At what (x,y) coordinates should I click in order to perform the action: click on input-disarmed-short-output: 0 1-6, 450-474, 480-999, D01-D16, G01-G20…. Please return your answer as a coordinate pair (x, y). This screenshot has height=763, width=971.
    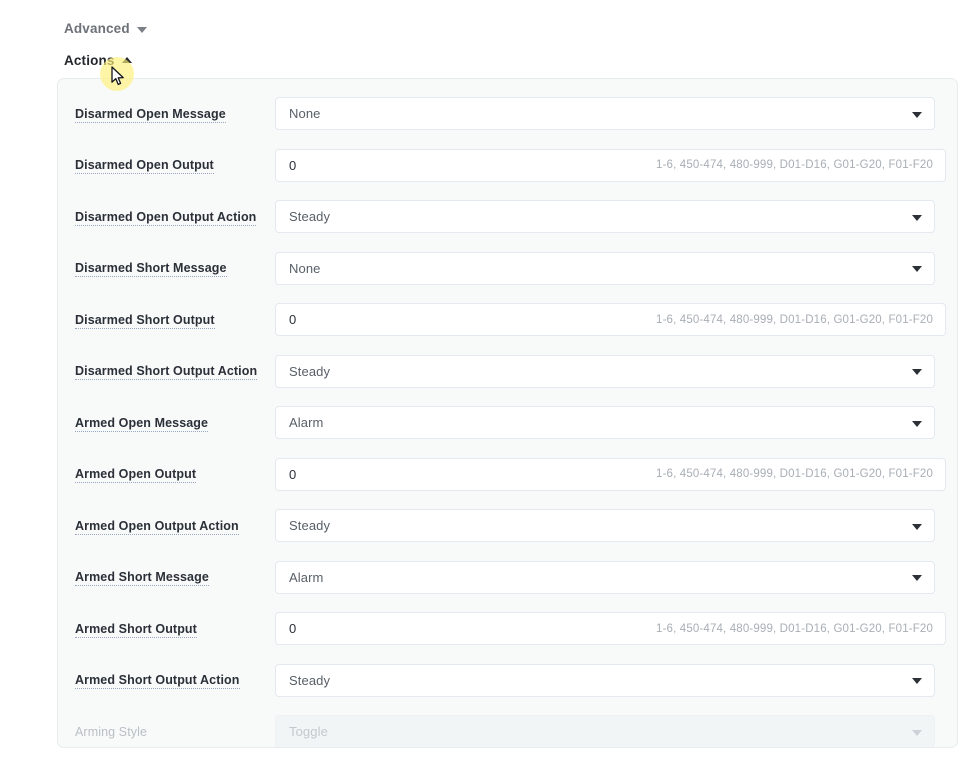
    Looking at the image, I should click on (610, 320).